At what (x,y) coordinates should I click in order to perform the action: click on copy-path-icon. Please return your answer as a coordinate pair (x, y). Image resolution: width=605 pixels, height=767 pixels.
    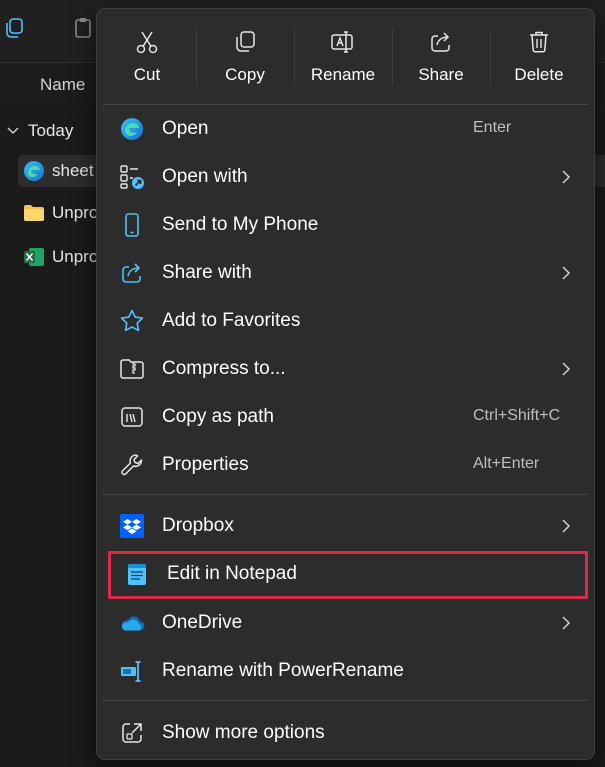
    Looking at the image, I should click on (132, 417).